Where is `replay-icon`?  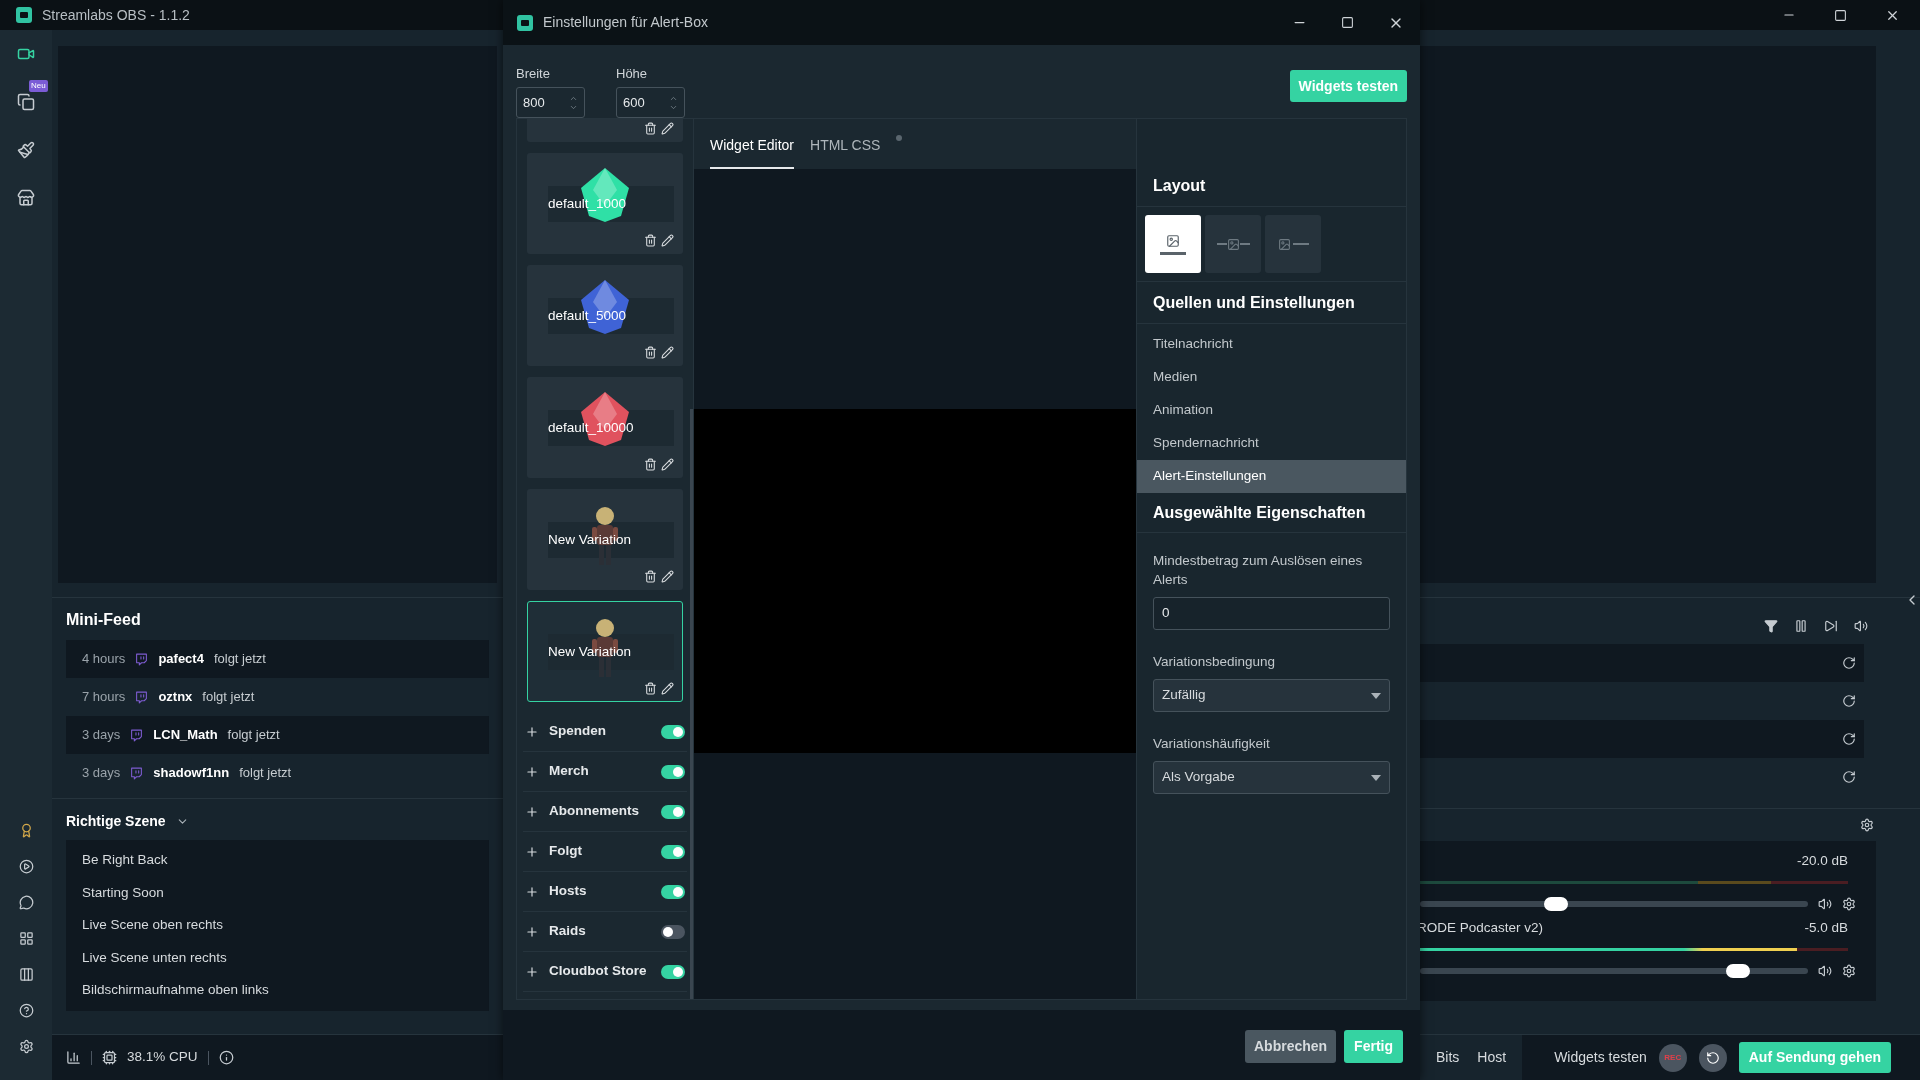 replay-icon is located at coordinates (1712, 1057).